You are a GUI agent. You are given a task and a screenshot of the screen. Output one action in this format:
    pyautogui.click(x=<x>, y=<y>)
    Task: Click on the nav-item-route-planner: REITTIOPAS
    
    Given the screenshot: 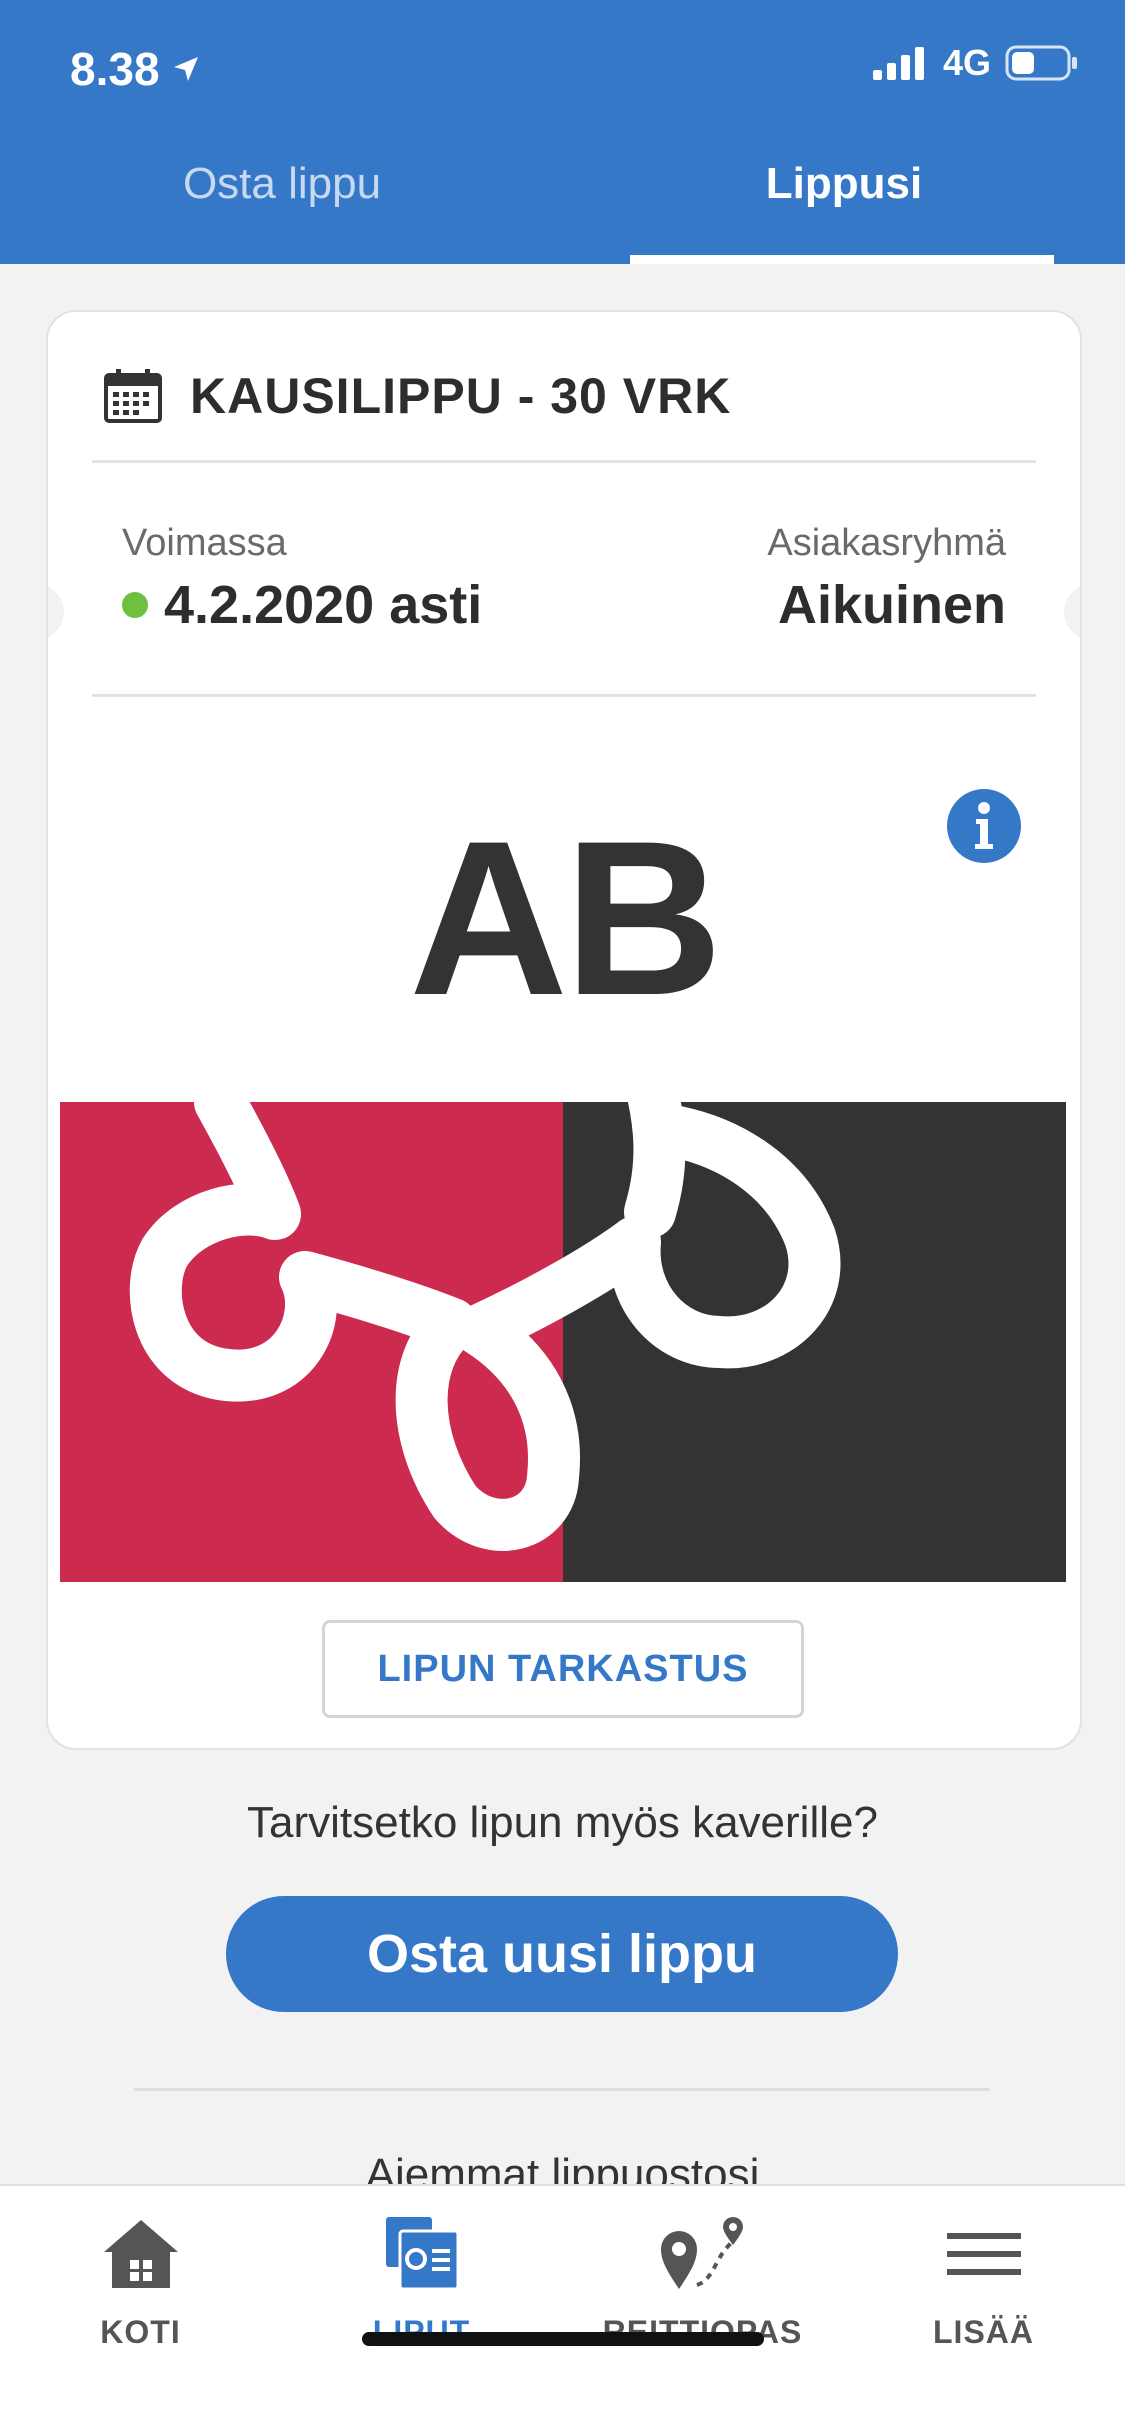 What is the action you would take?
    pyautogui.click(x=702, y=2277)
    